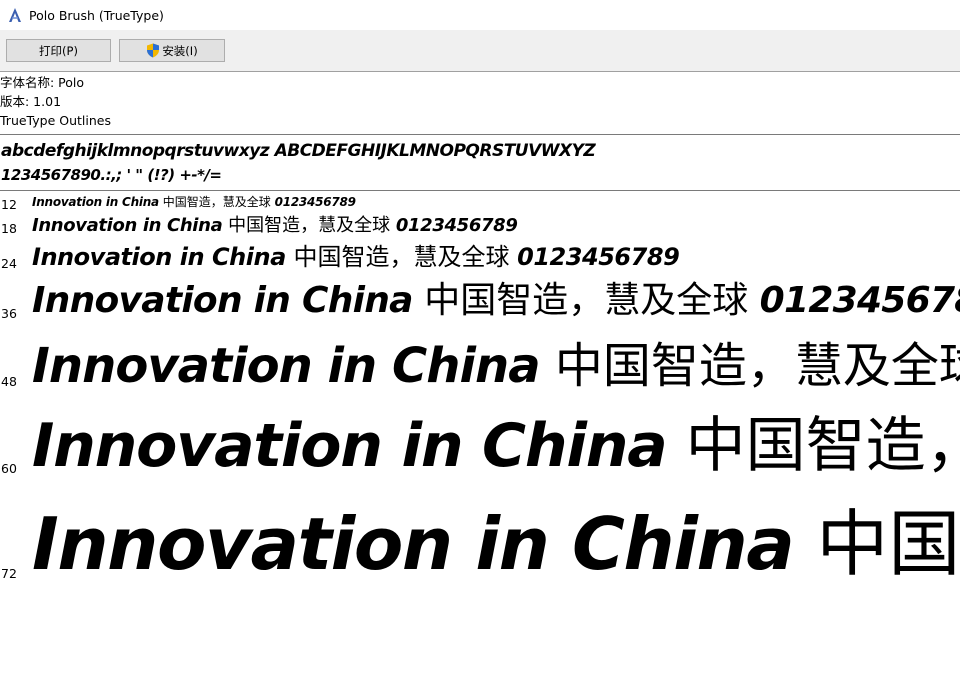  What do you see at coordinates (9, 468) in the screenshot?
I see `size-label: 60` at bounding box center [9, 468].